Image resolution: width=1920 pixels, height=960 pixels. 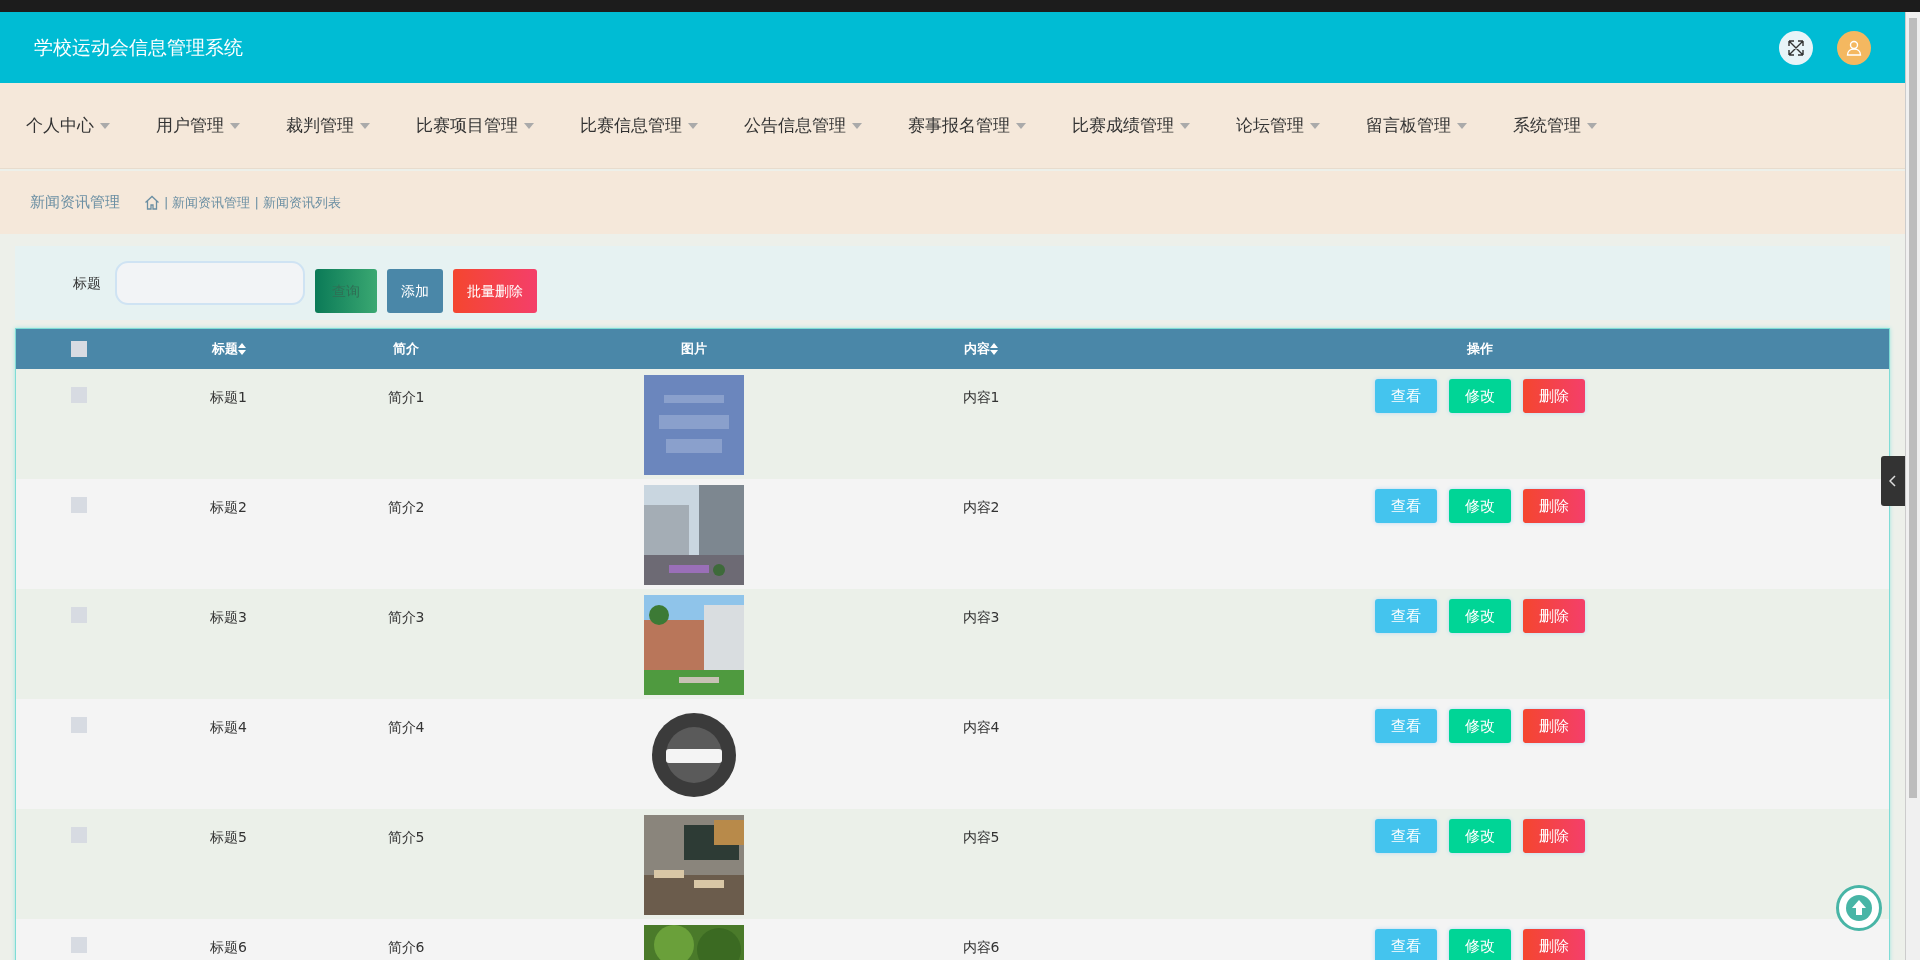 What do you see at coordinates (228, 397) in the screenshot?
I see `table-cell-text: 标题1` at bounding box center [228, 397].